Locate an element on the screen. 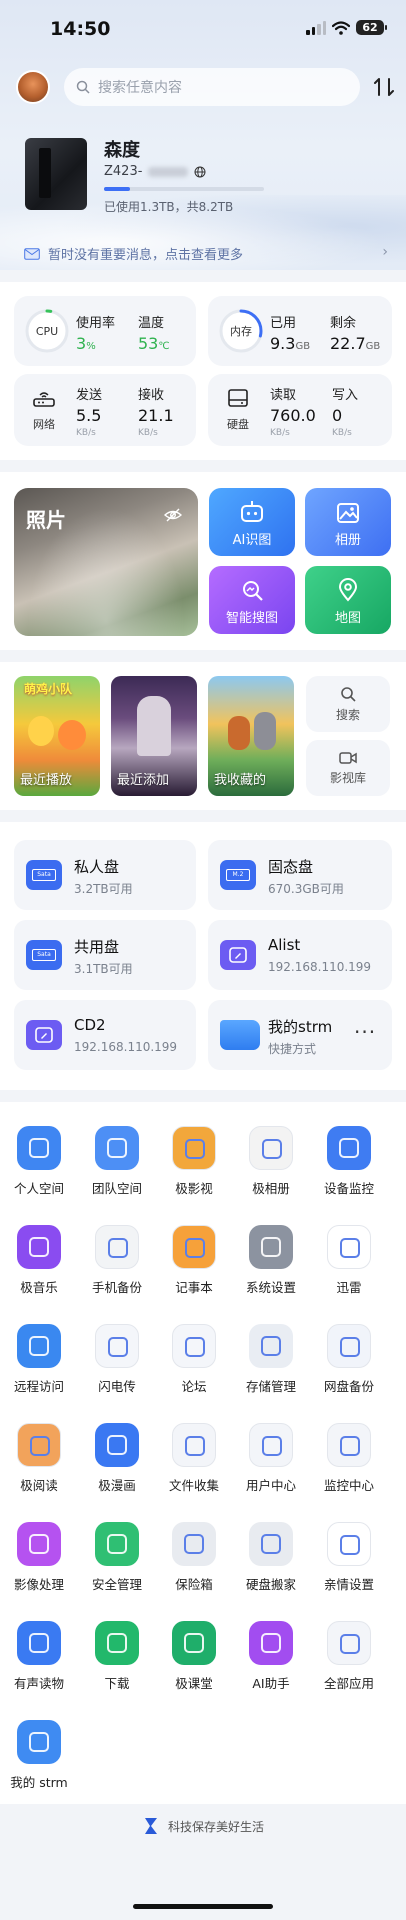 Image resolution: width=406 pixels, height=1920 pixels. smart-search-tile: 智能搜图 is located at coordinates (252, 600).